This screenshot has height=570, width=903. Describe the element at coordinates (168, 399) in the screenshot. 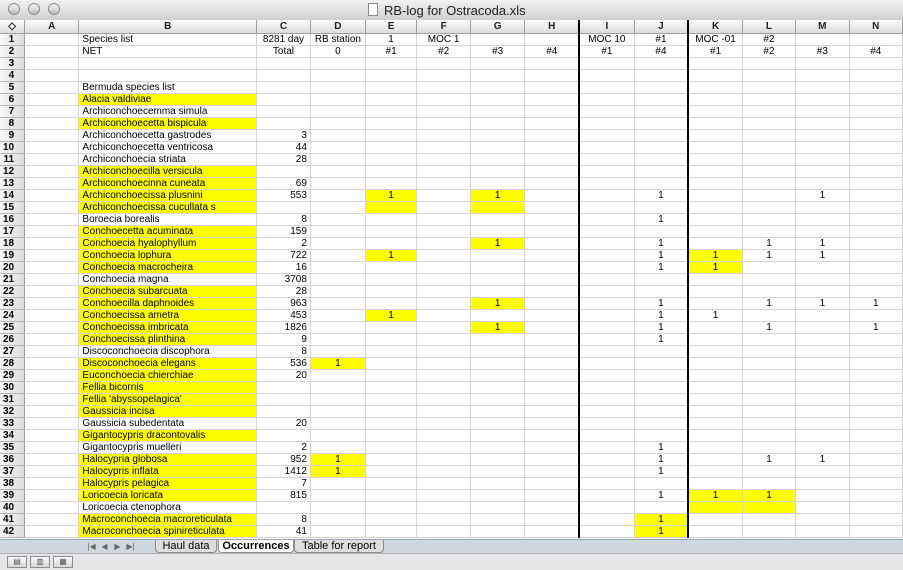

I see `species-cell: Fellia 'abyssopelagica'` at that location.